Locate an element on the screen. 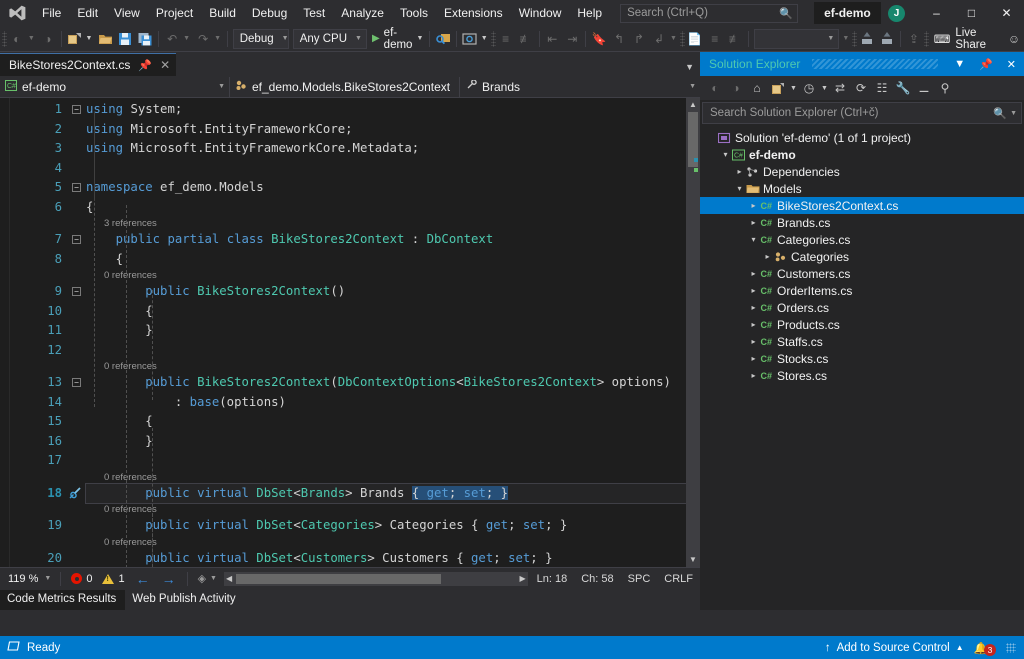 The image size is (1024, 659). tree-item: ▸ C# OrderItems.cs is located at coordinates (862, 290).